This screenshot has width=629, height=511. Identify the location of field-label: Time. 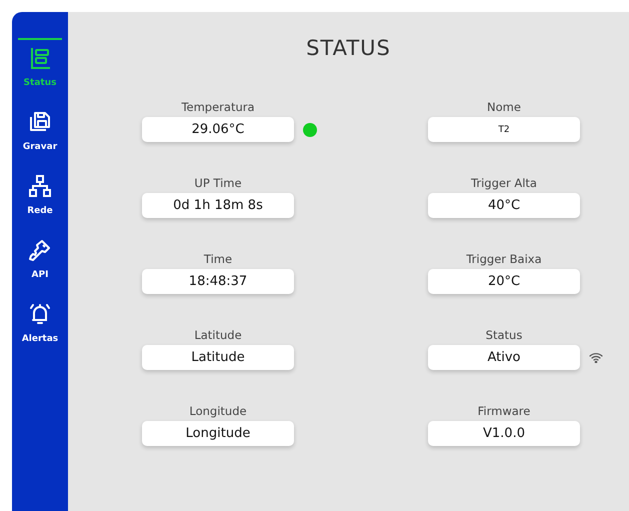
(218, 259).